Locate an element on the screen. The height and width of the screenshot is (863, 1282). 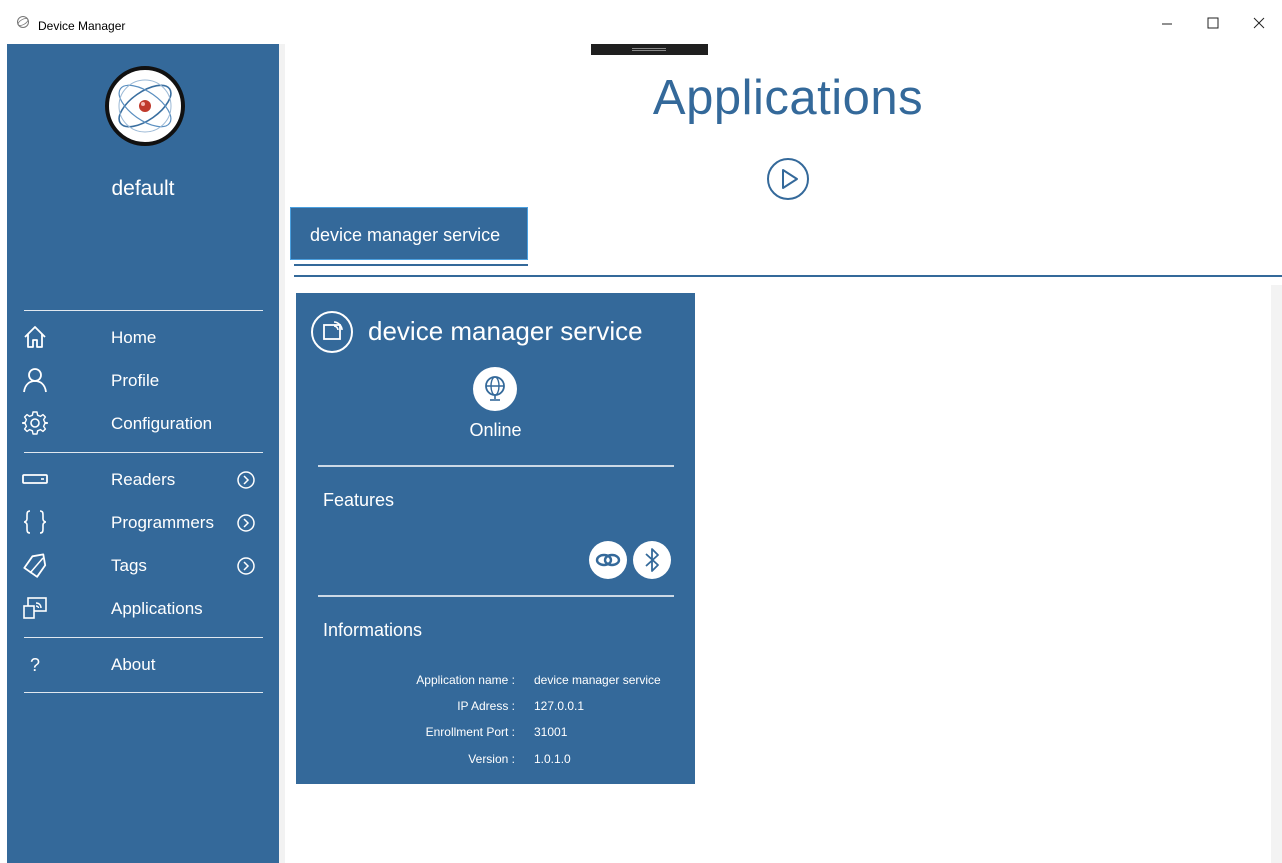
sidebar-item-configuration: Configuration is located at coordinates (143, 424).